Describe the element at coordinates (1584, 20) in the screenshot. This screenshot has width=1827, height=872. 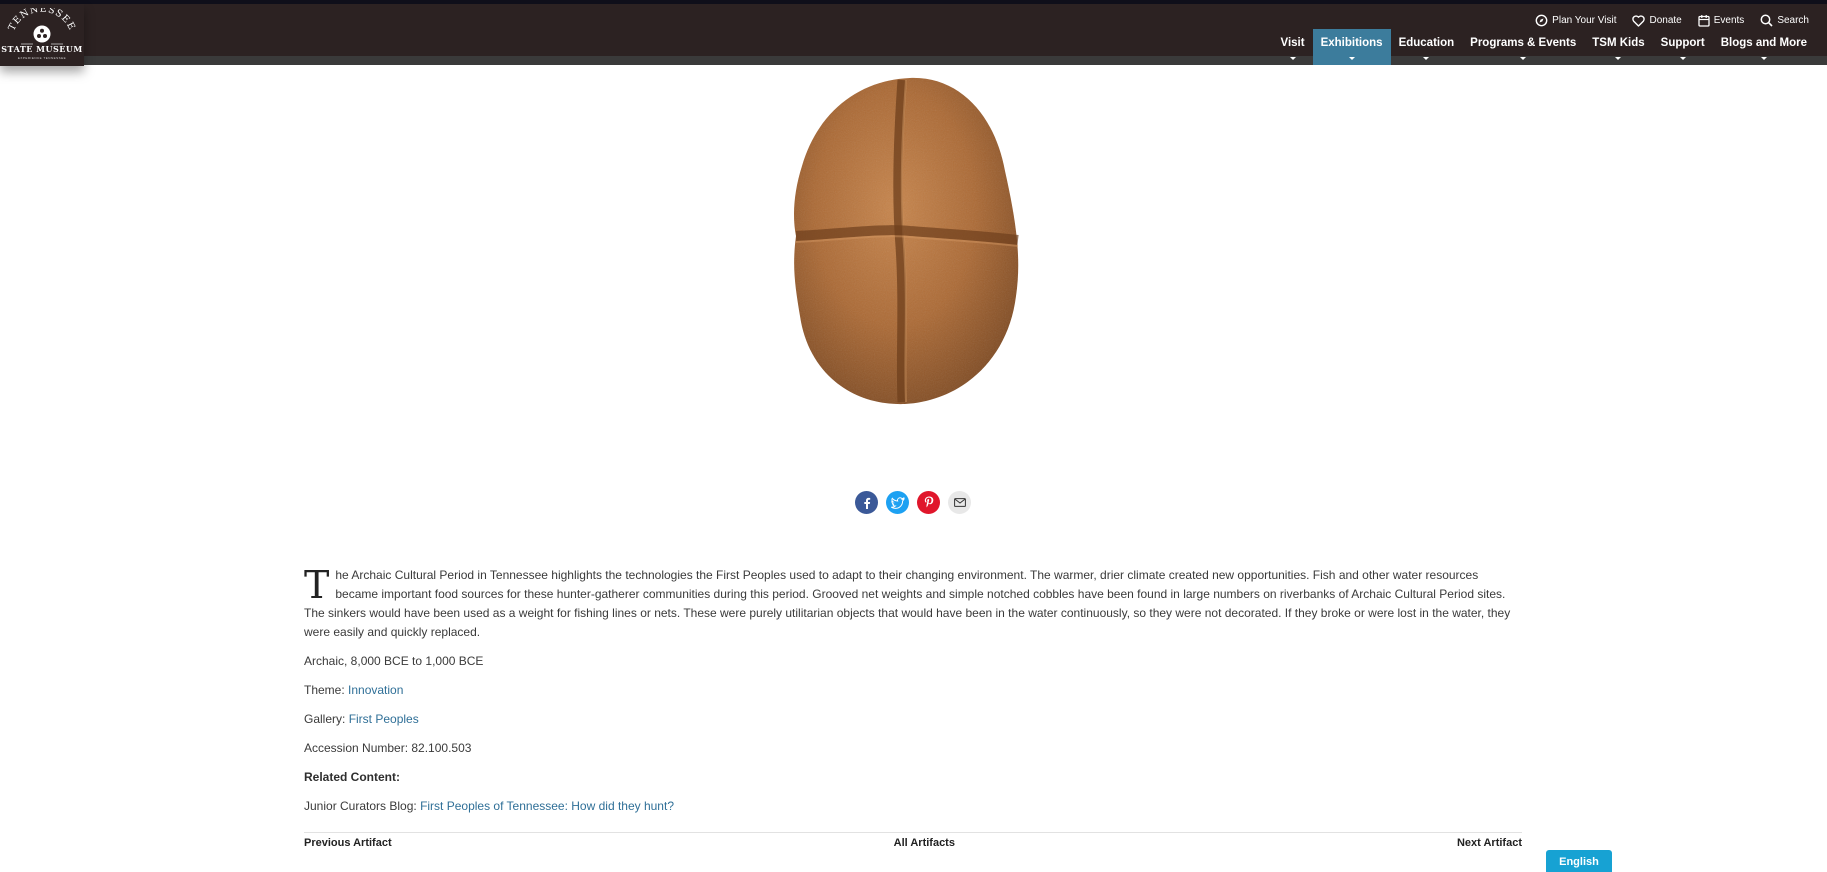
I see `plan-your-visit-label: Plan Your Visit` at that location.